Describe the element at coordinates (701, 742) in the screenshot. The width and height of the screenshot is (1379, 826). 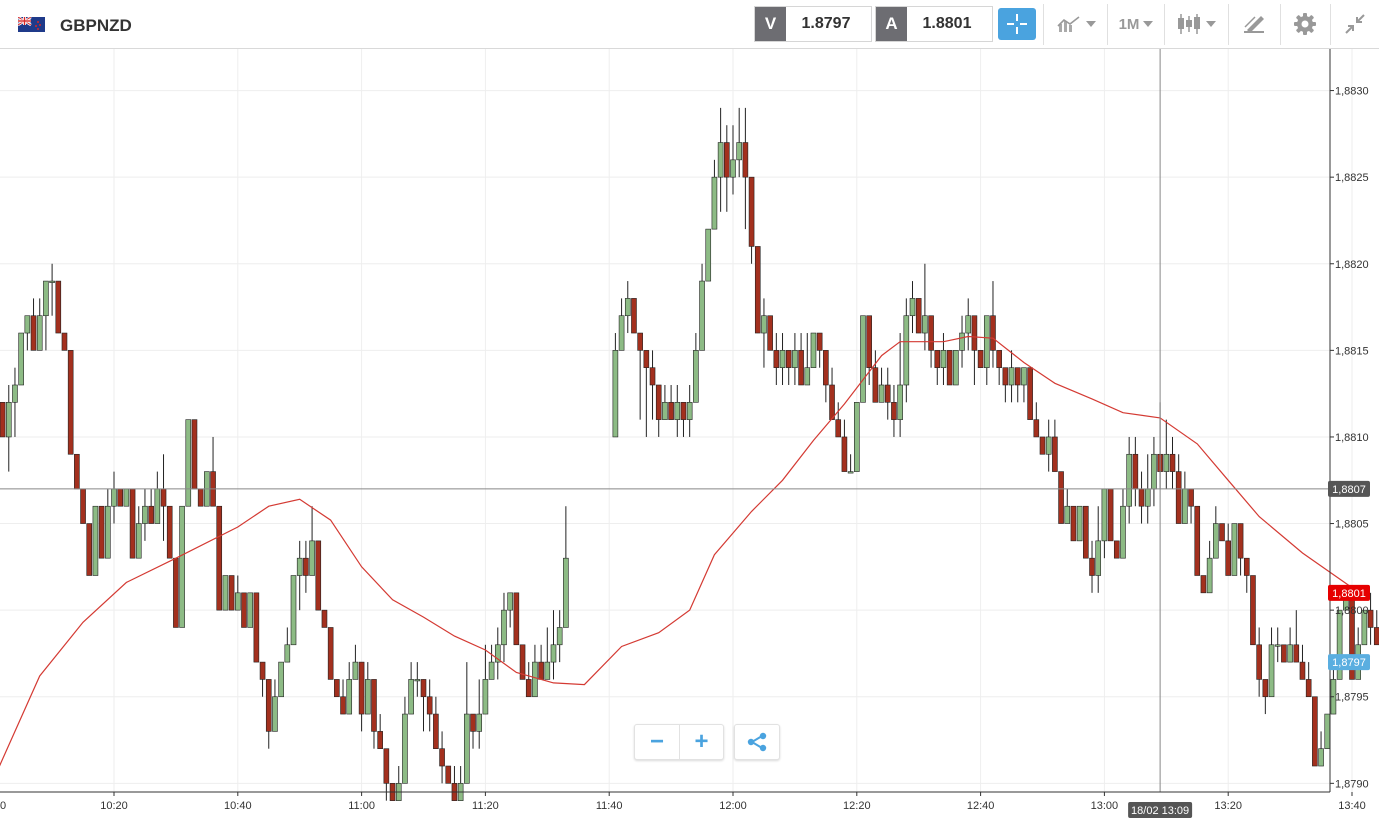
I see `zoom-in-button: +` at that location.